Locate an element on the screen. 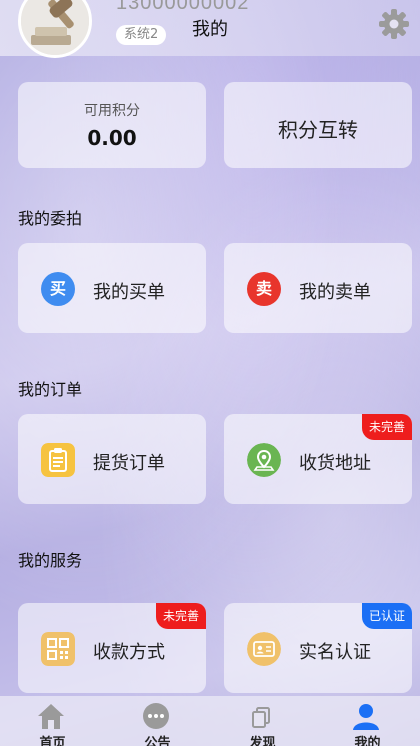  payment-method-button: 收款方式 未完善 is located at coordinates (112, 648).